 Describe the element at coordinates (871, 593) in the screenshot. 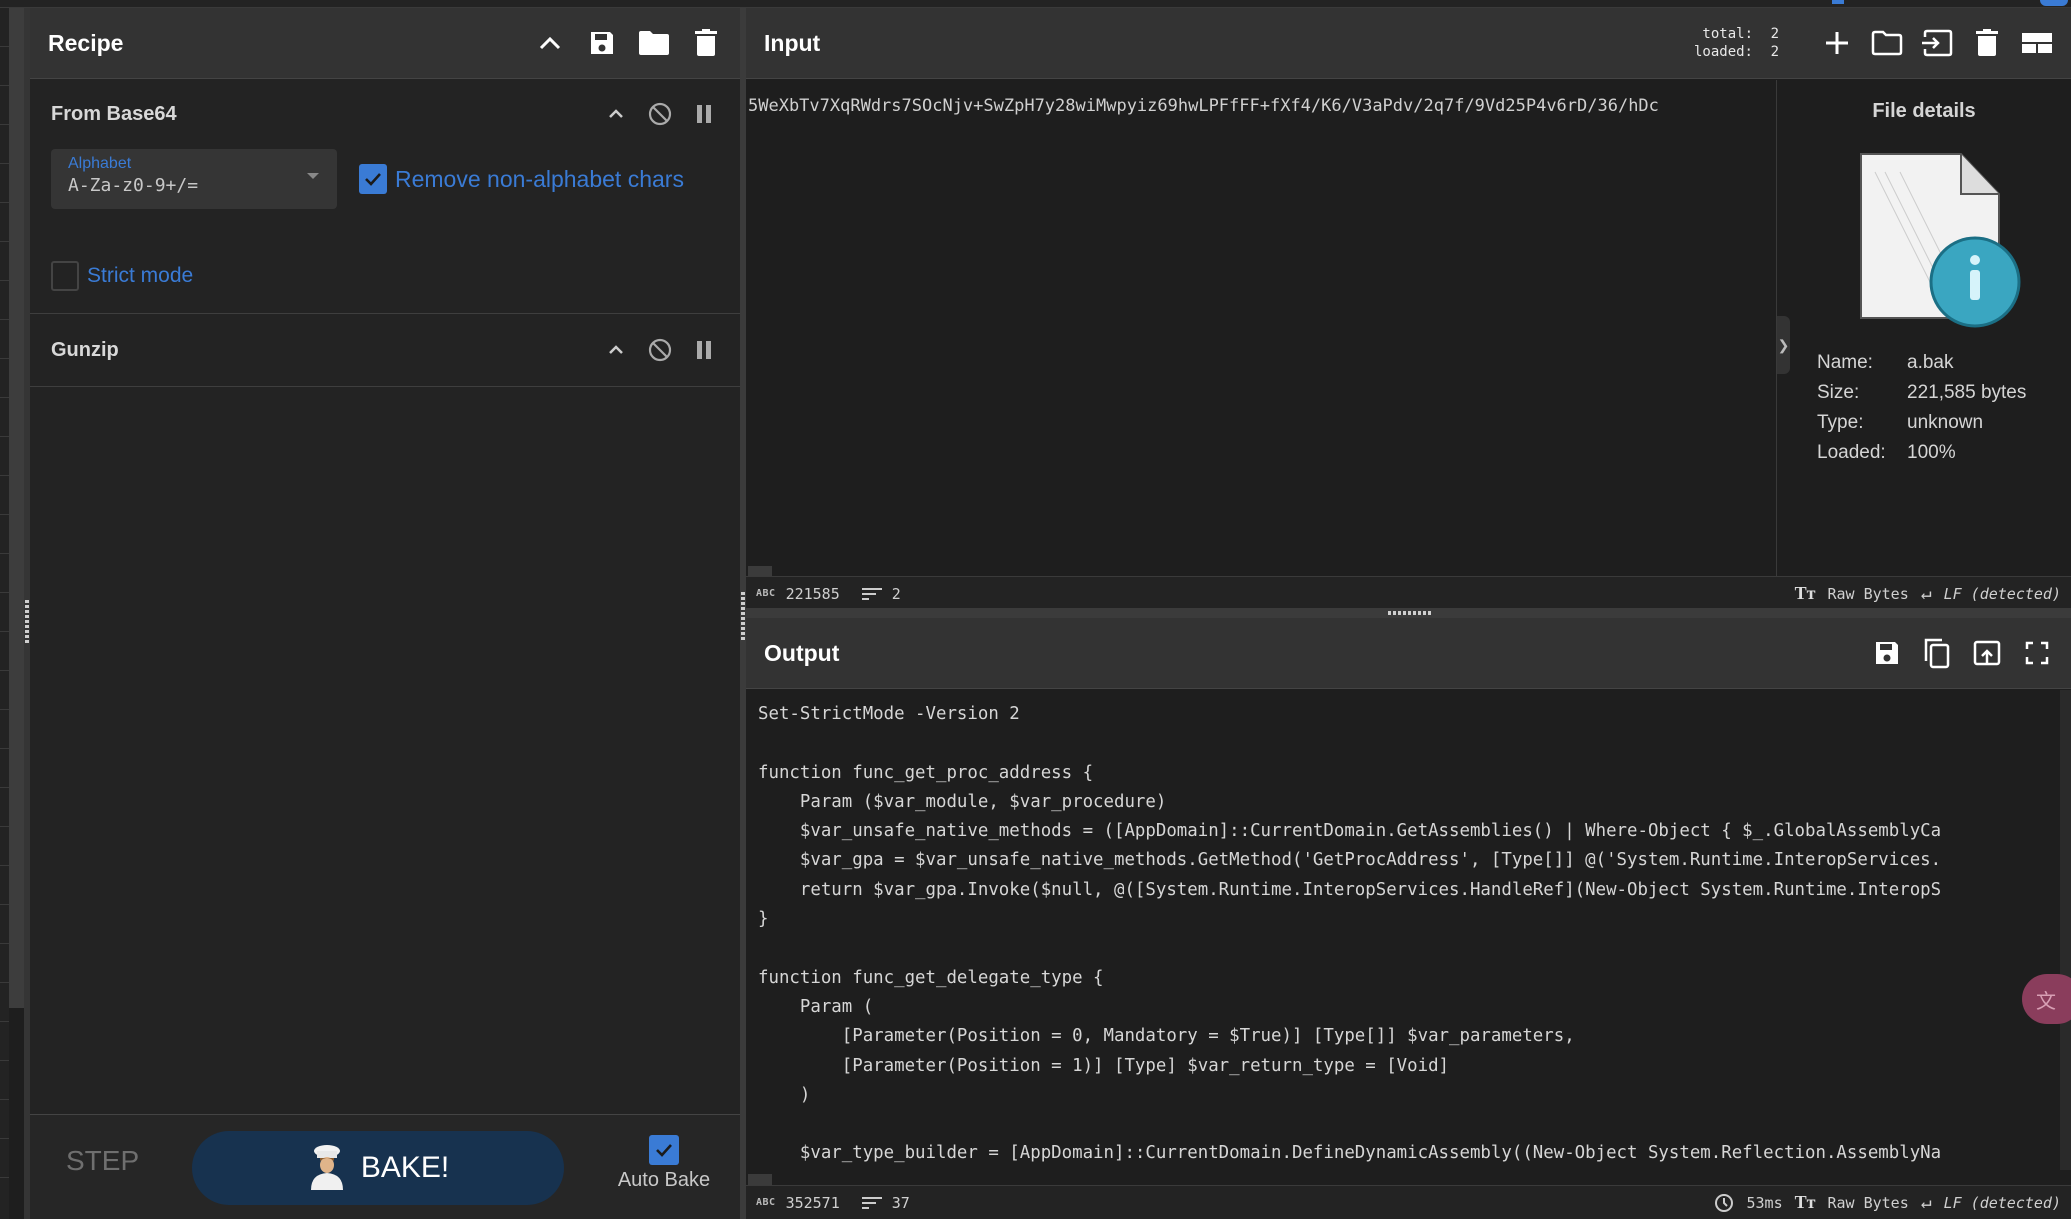

I see `lines-icon` at that location.